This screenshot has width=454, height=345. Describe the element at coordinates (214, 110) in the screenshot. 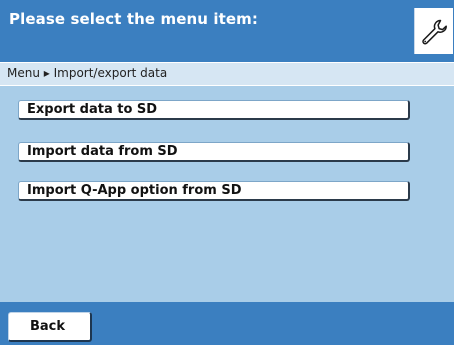

I see `export-data-to-sd-button: Export data to SD` at that location.